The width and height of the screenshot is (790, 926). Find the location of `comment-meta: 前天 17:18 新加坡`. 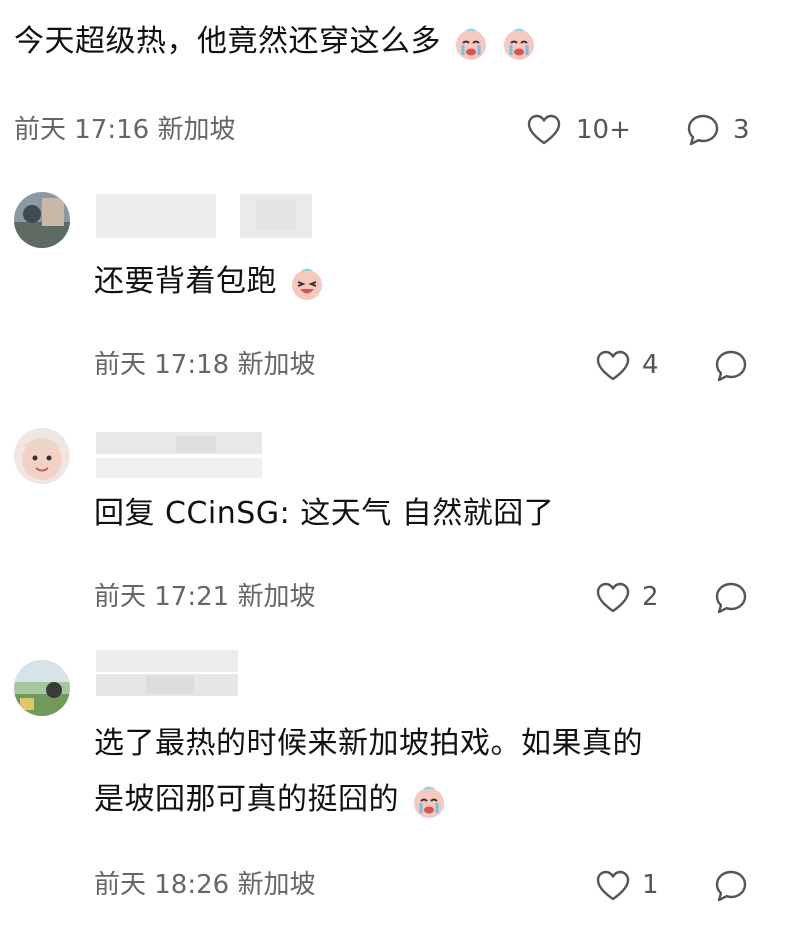

comment-meta: 前天 17:18 新加坡 is located at coordinates (204, 365).